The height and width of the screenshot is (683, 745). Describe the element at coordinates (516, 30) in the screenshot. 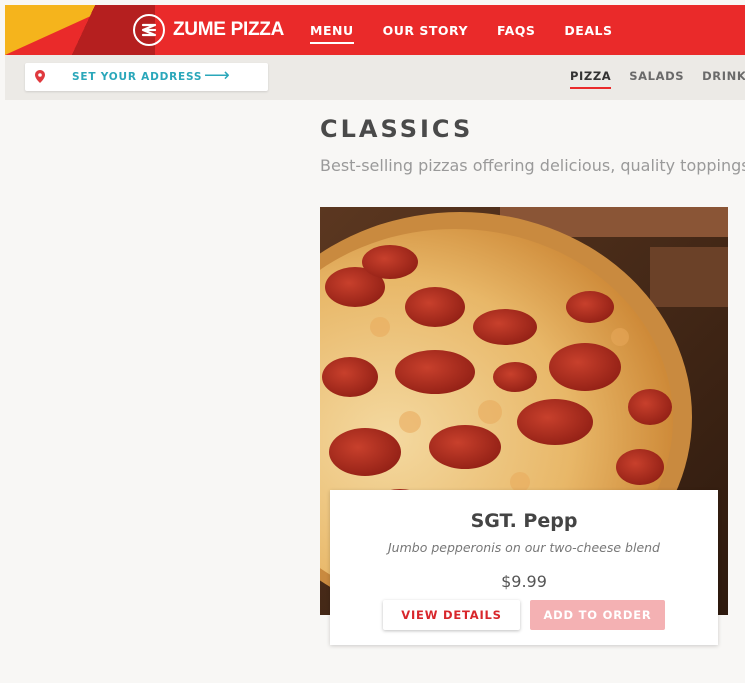

I see `nav-item-faqs: FAQS` at that location.